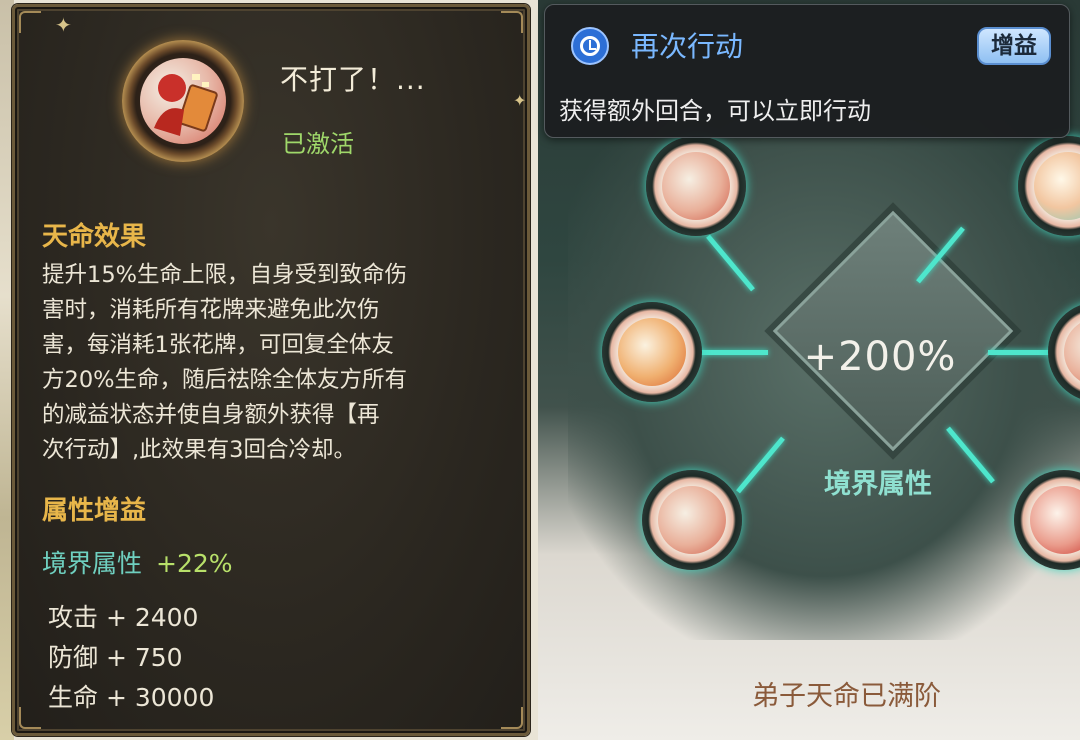 This screenshot has width=1080, height=740. What do you see at coordinates (878, 484) in the screenshot?
I see `center-bonus-label: 境界属性` at bounding box center [878, 484].